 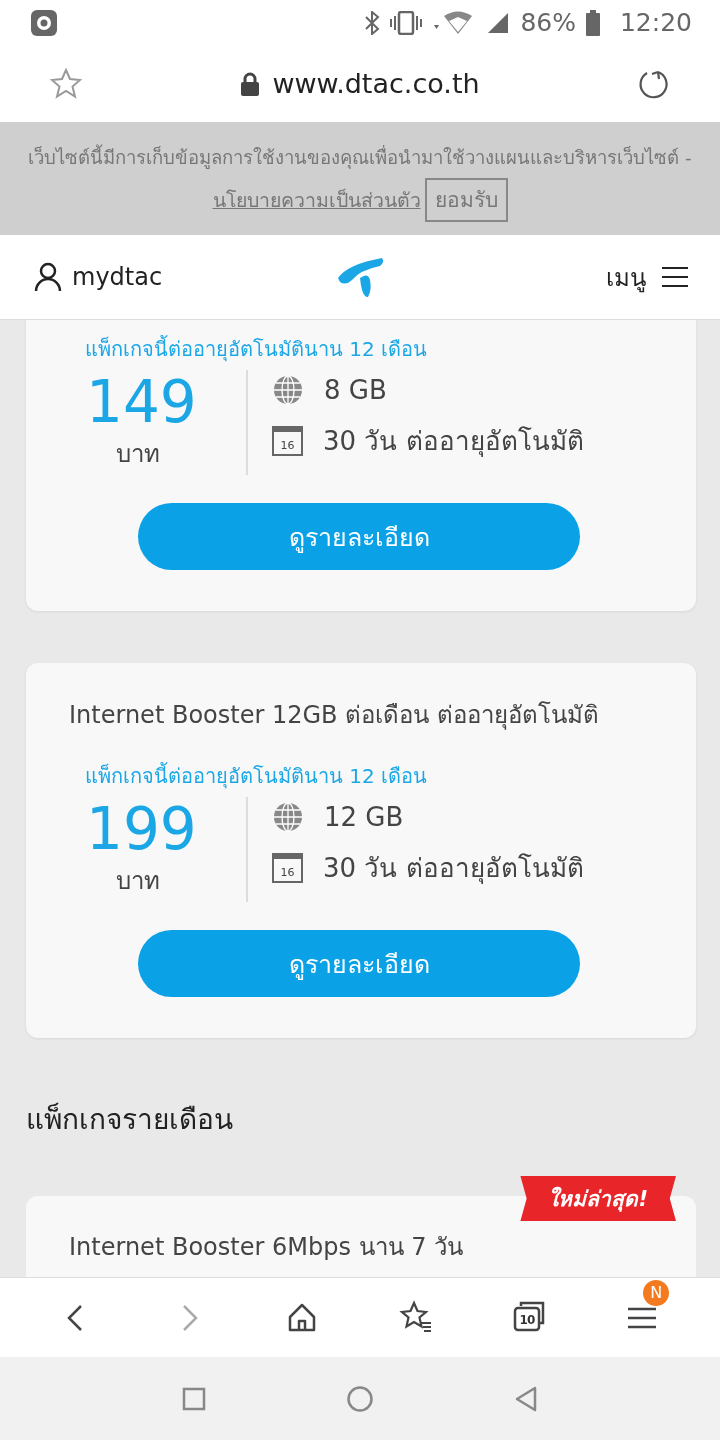 What do you see at coordinates (360, 158) in the screenshot?
I see `cookie-notice: เว็บไซต์นี้มีการเก็บข้อมูลการใช้งานของคุณเพื่อนำมาใช้วางแผนและบริหารเว็บไซต์ -` at bounding box center [360, 158].